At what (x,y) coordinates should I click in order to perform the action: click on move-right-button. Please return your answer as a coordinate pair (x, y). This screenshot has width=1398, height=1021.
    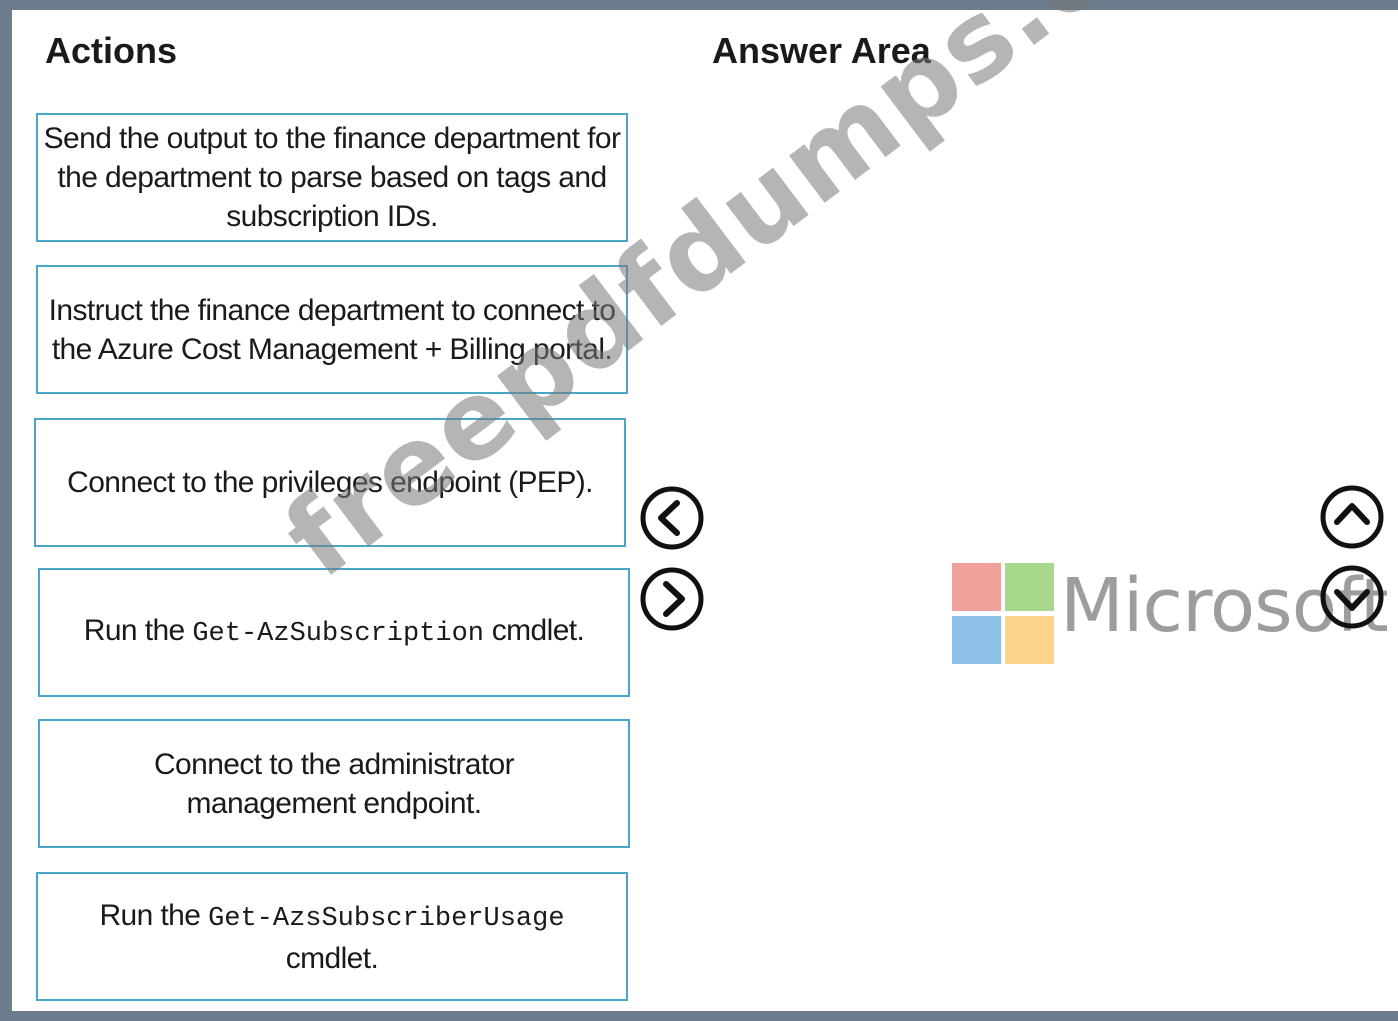
    Looking at the image, I should click on (672, 599).